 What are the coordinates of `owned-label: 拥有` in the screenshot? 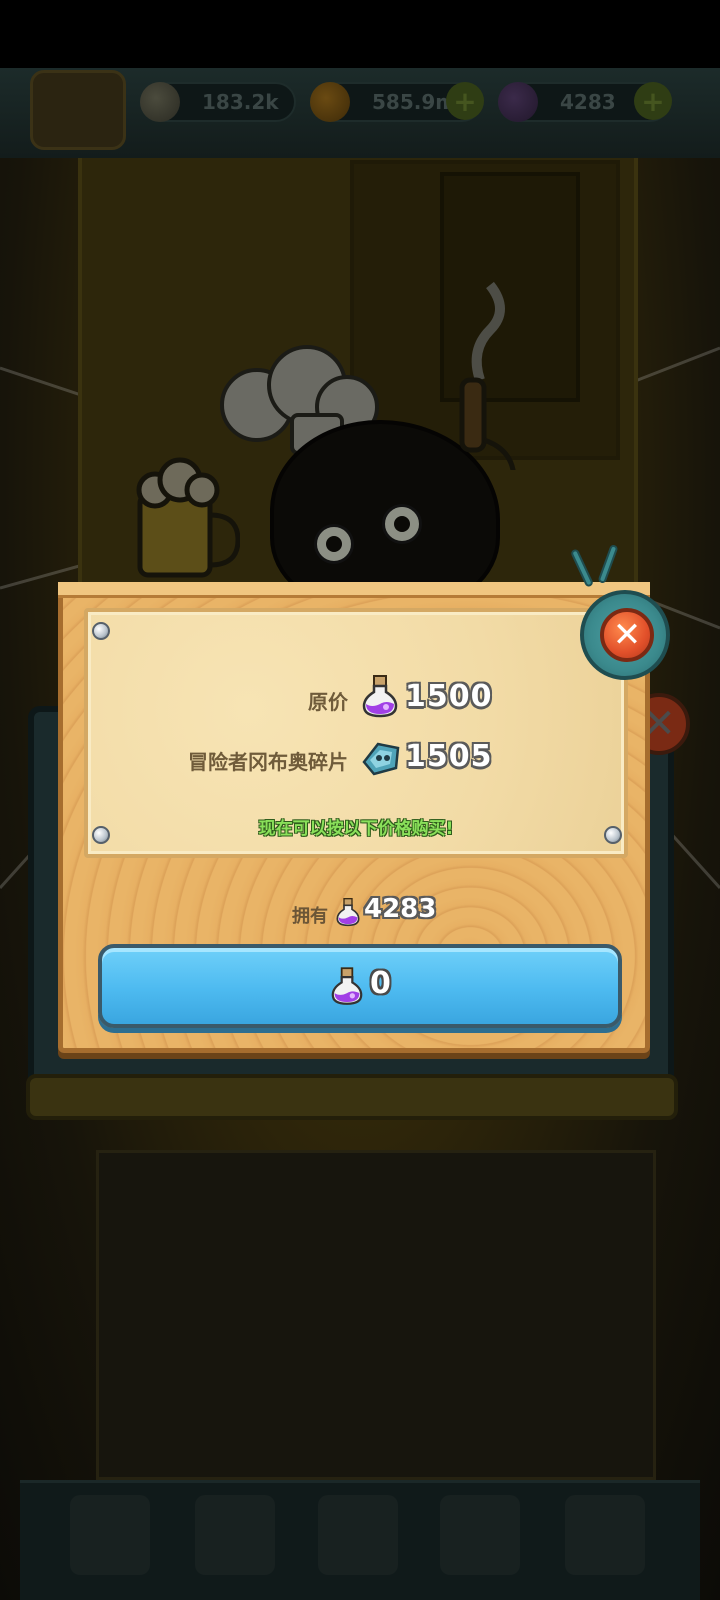 It's located at (310, 916).